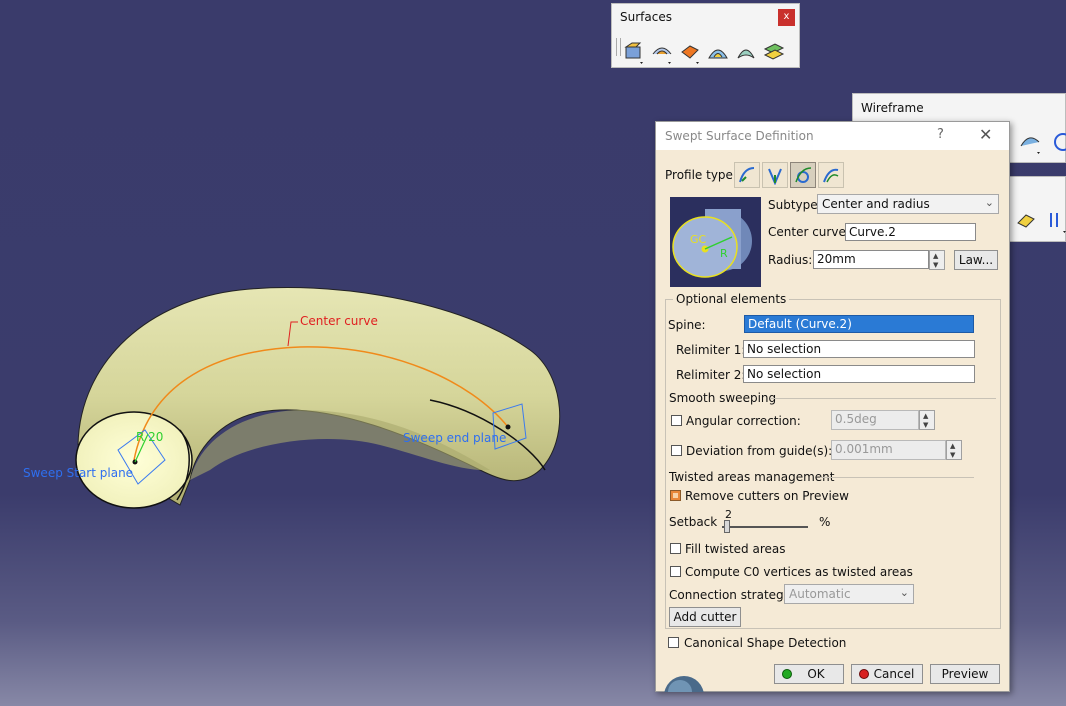 This screenshot has width=1066, height=706. Describe the element at coordinates (786, 17) in the screenshot. I see `surfaces-toolbar-close-button: x` at that location.